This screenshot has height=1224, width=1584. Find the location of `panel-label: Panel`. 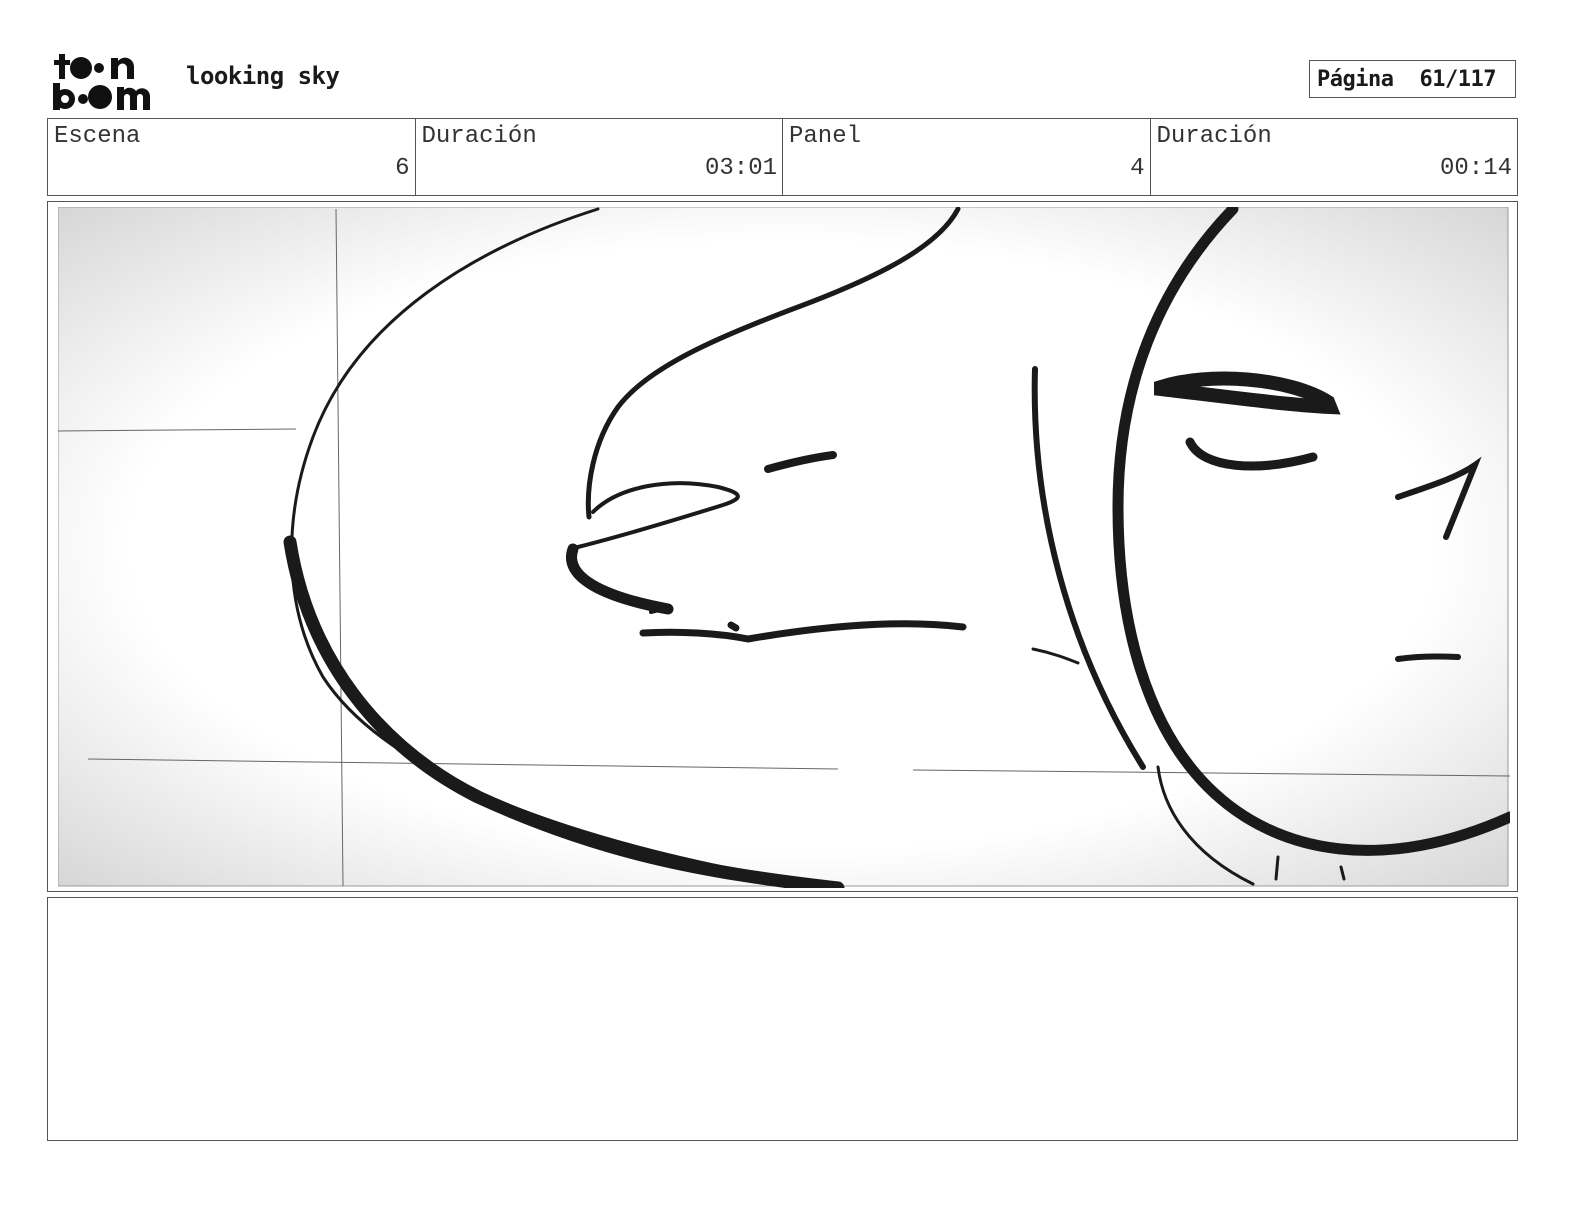

panel-label: Panel is located at coordinates (825, 136).